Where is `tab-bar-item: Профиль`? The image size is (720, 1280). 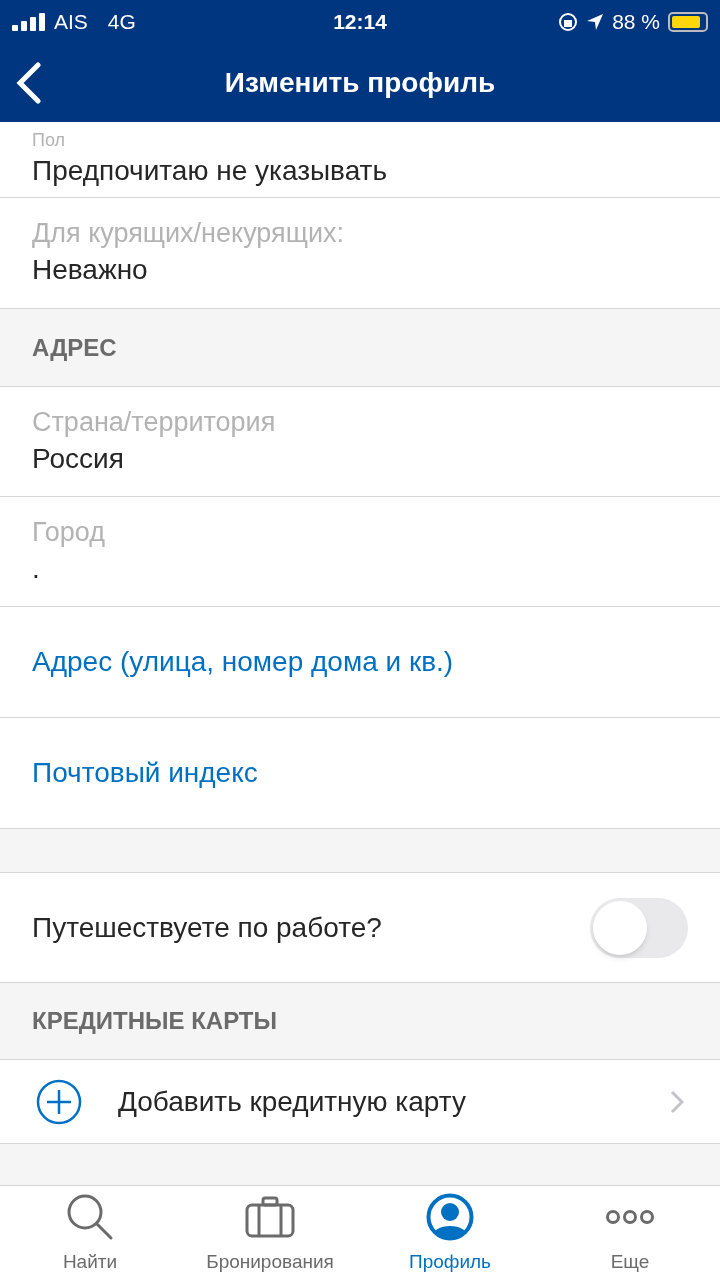
tab-bar-item: Профиль is located at coordinates (450, 1233).